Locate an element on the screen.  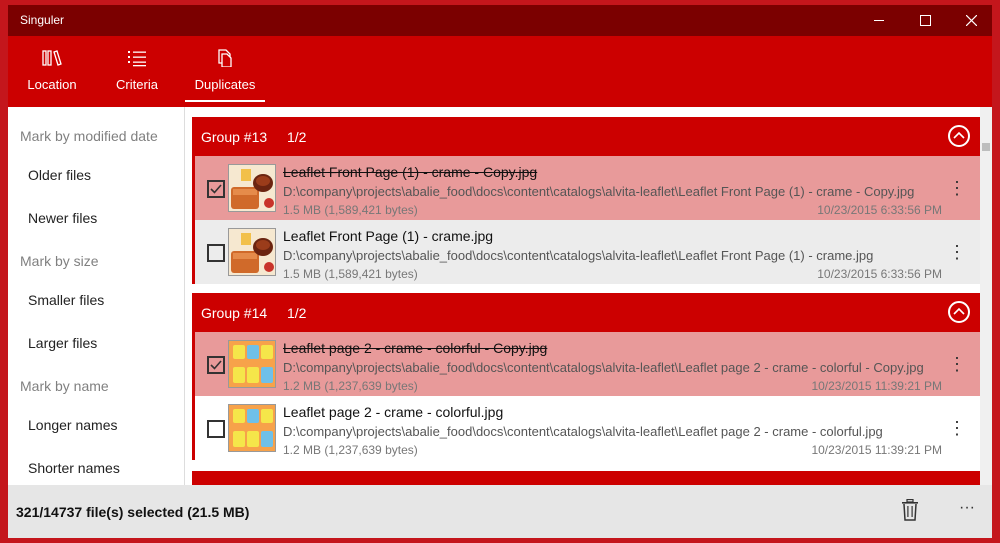
selected-tab-indicator is located at coordinates (225, 101).